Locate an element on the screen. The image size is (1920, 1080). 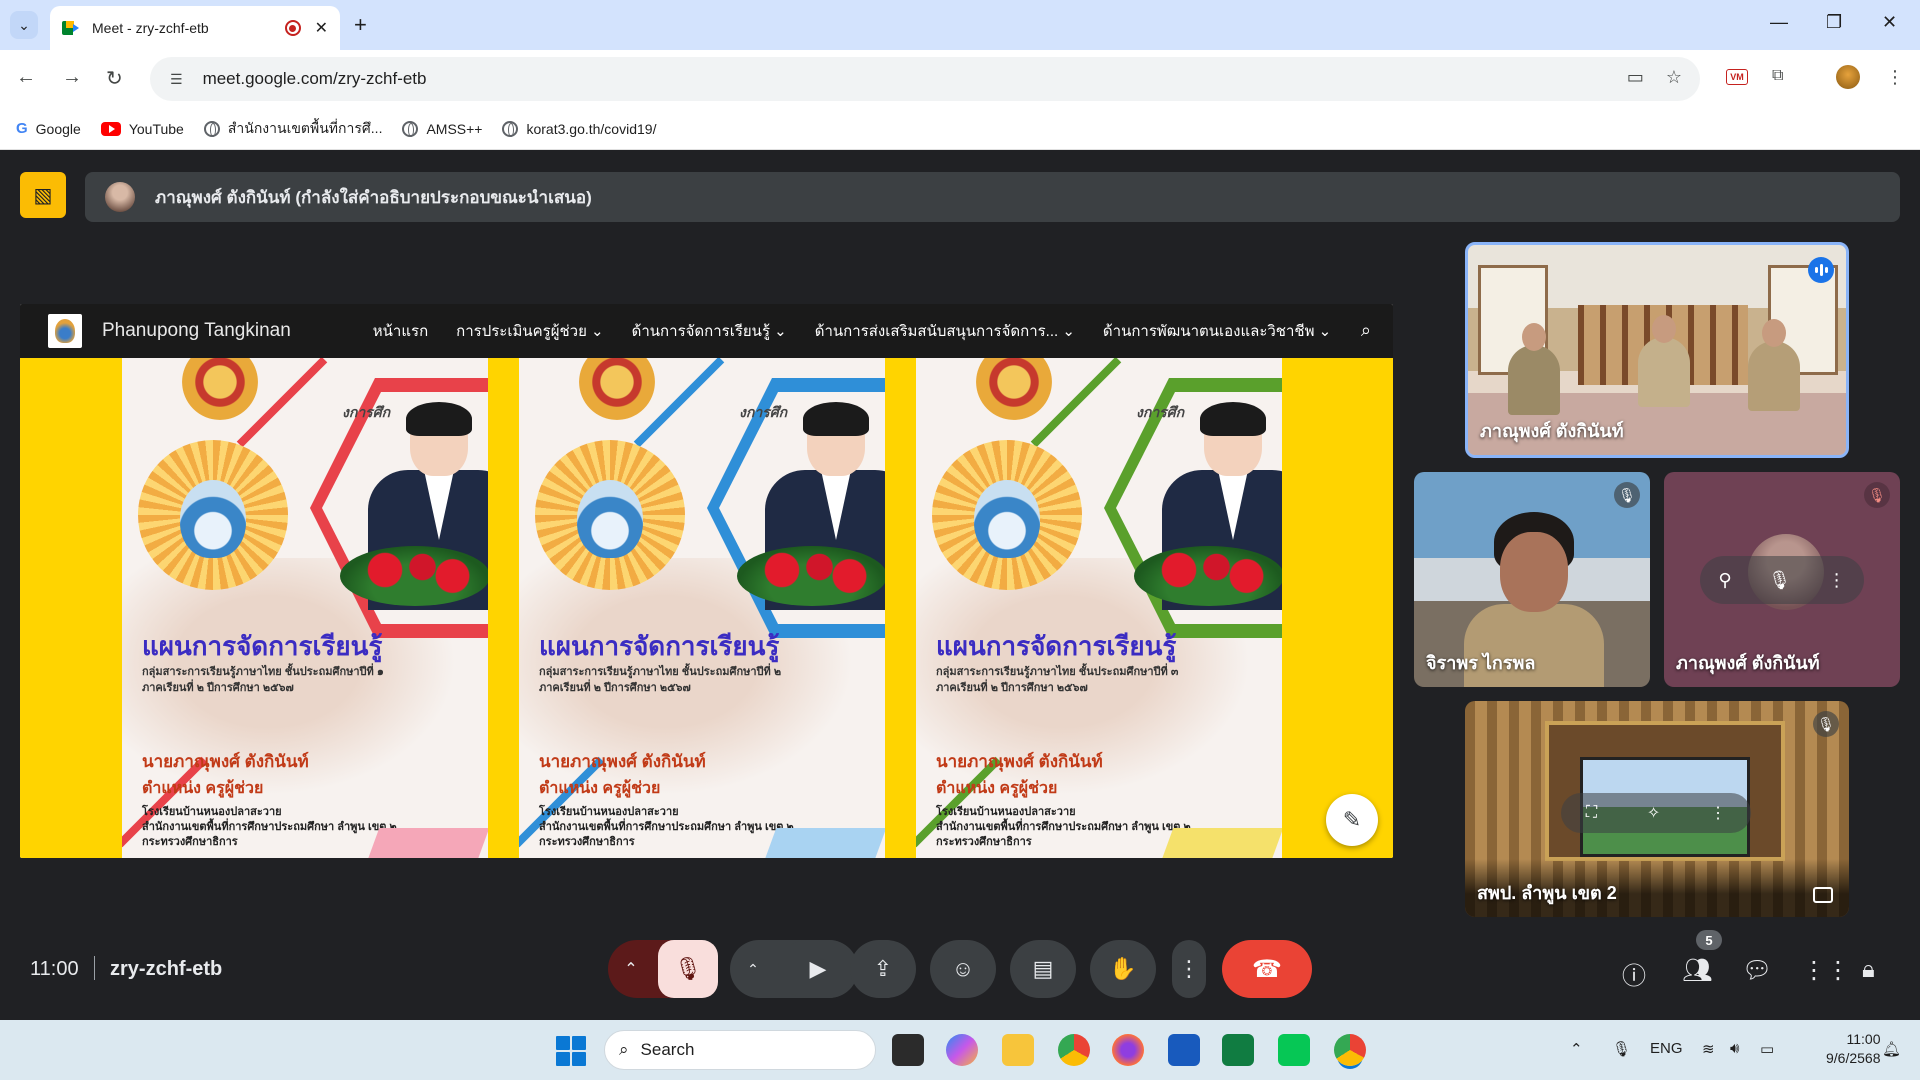
site-menu-assessment: การประเมินครูผู้ช่วย ⌄ is located at coordinates (529, 331).